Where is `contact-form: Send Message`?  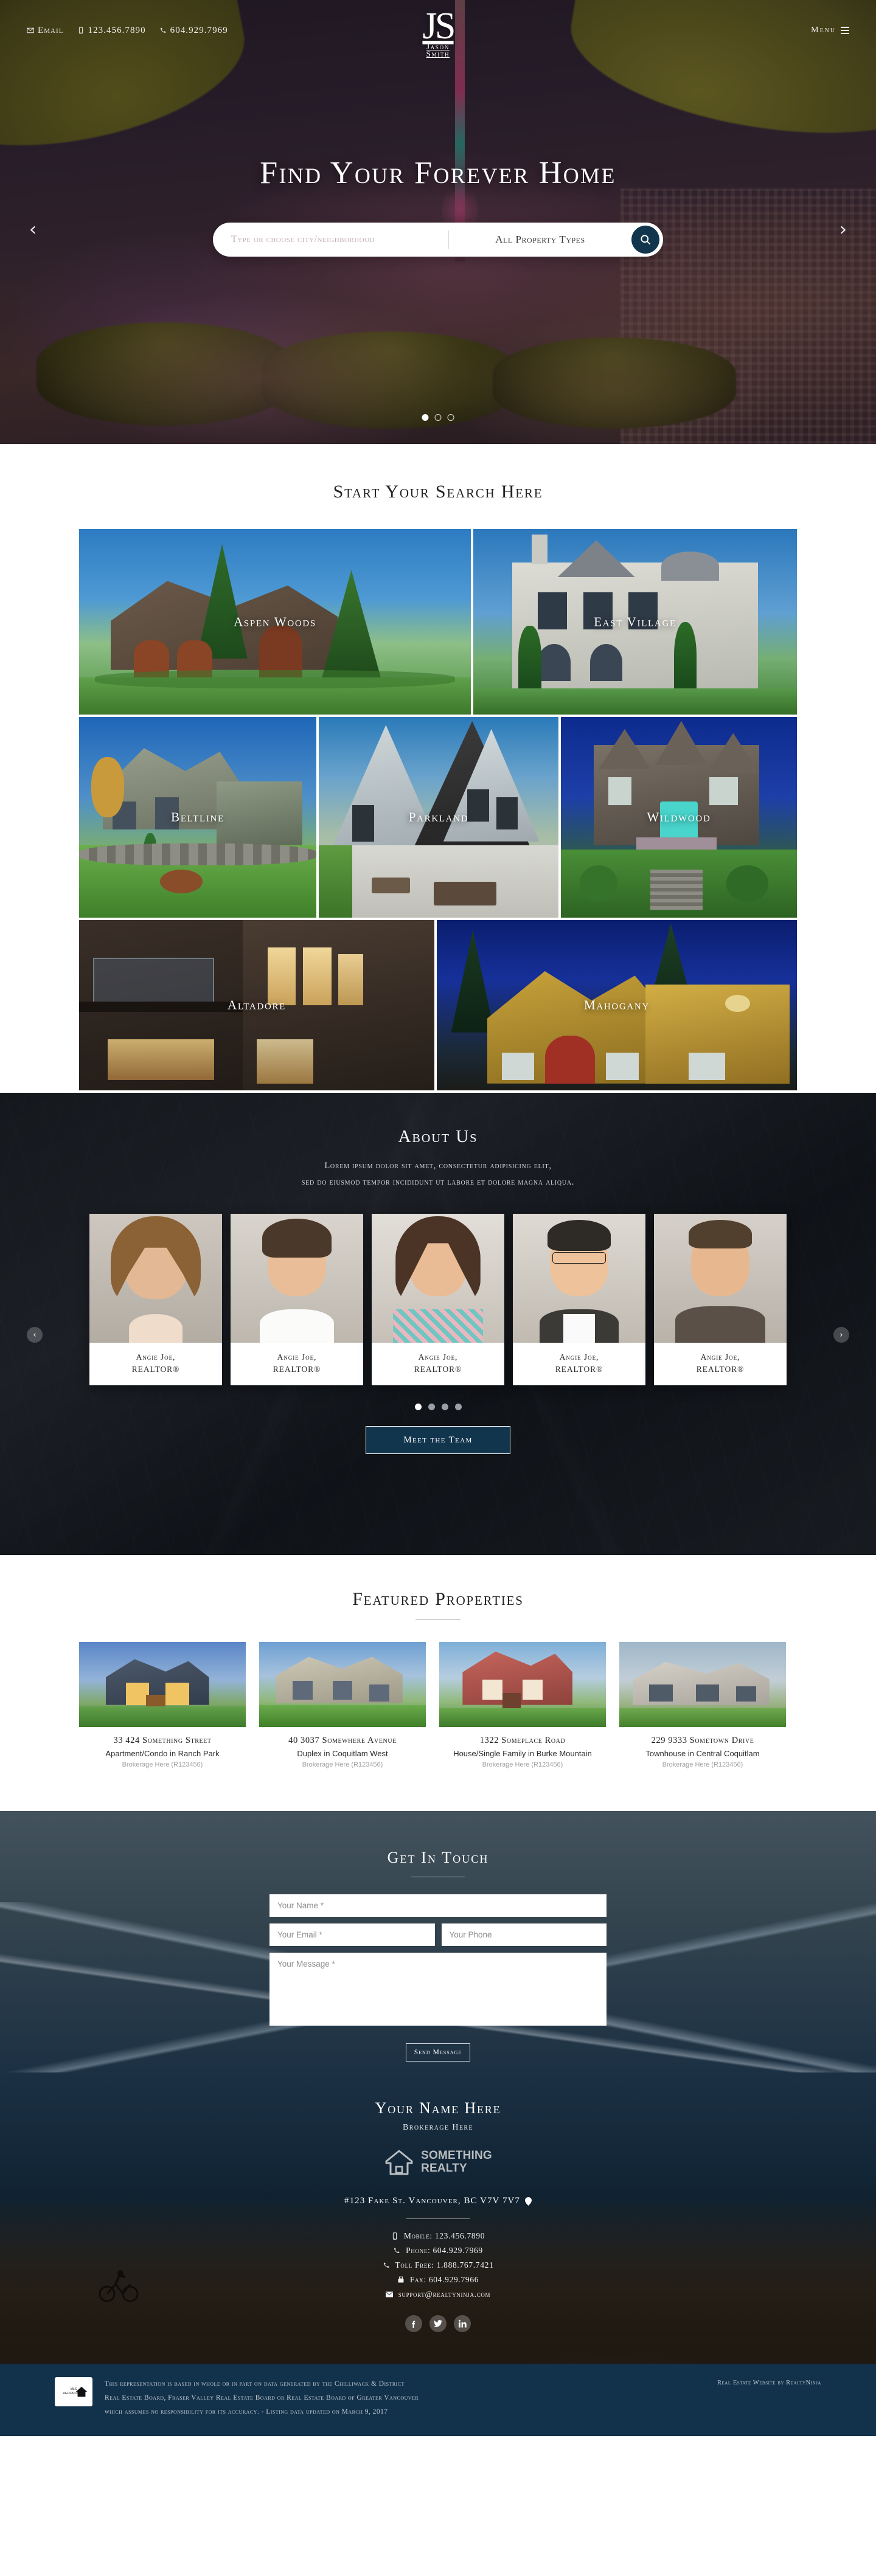
contact-form: Send Message is located at coordinates (438, 1978).